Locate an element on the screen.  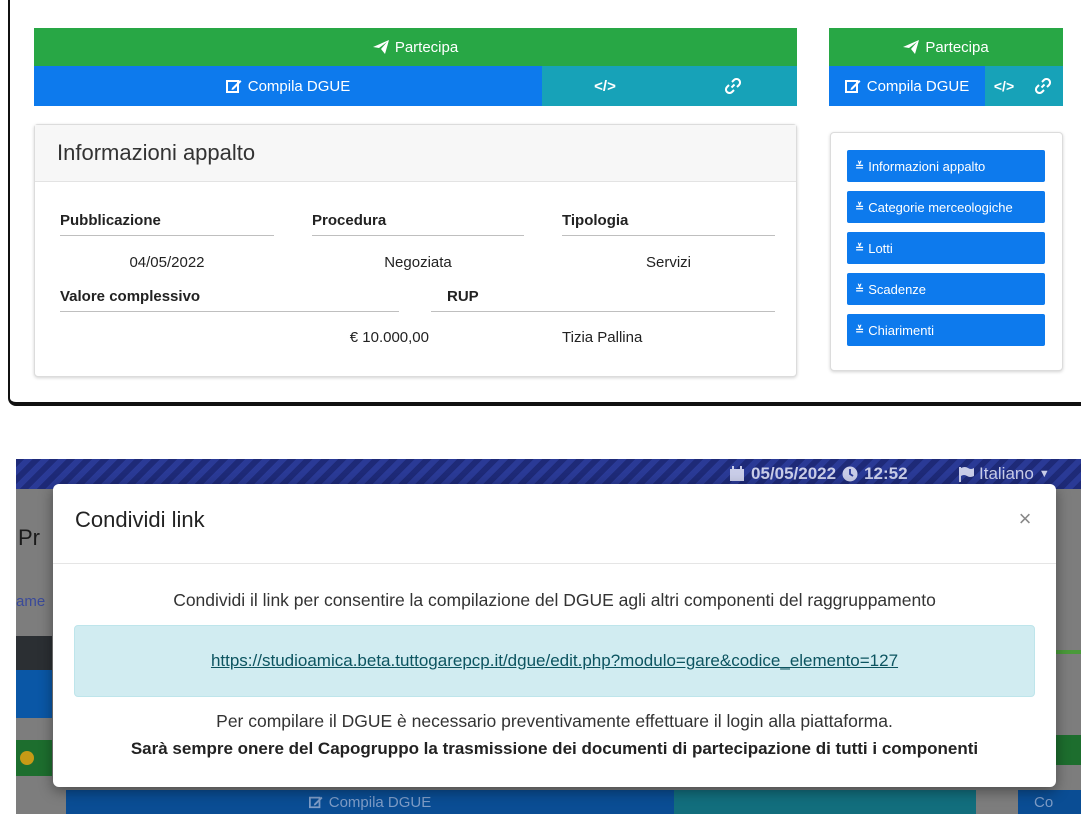
side-menu-item-label: Lotti is located at coordinates (880, 248).